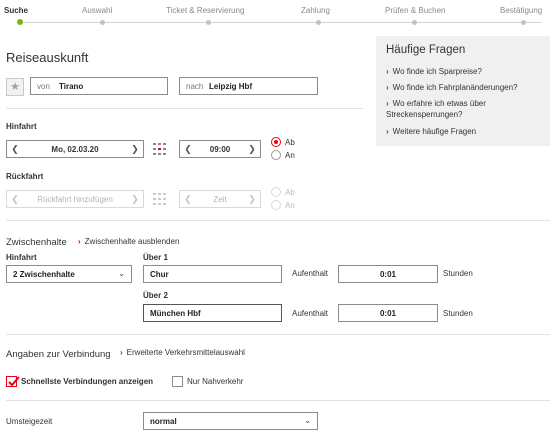 This screenshot has height=439, width=550. I want to click on umsteigezeit-label: Umsteigezeit, so click(29, 421).